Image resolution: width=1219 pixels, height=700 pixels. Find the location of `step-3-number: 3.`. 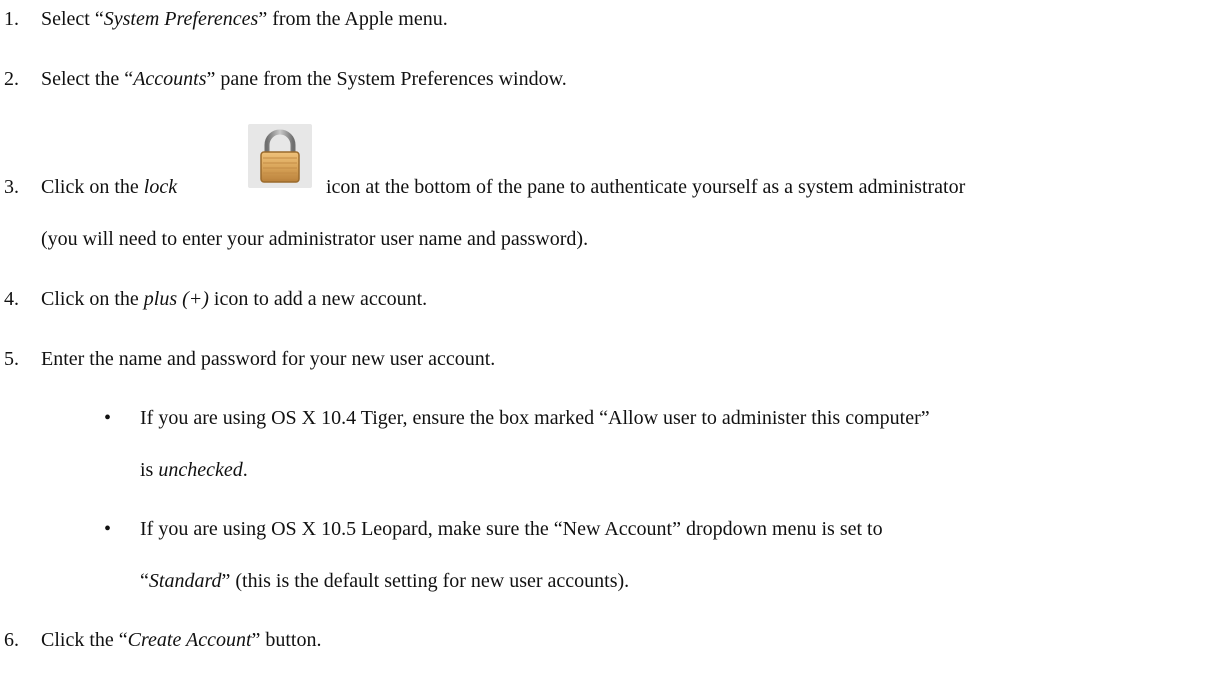

step-3-number: 3. is located at coordinates (11, 187).